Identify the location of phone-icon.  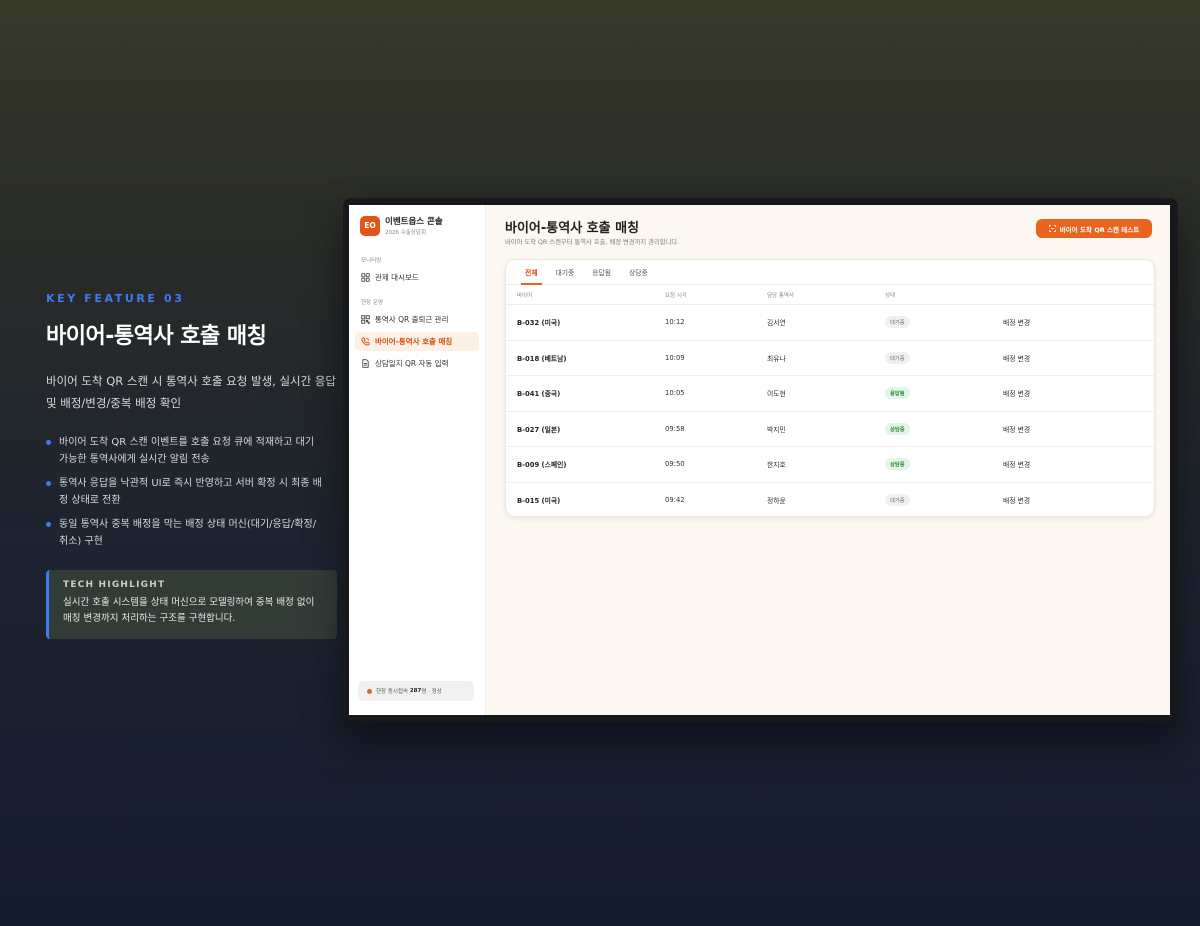
(365, 341).